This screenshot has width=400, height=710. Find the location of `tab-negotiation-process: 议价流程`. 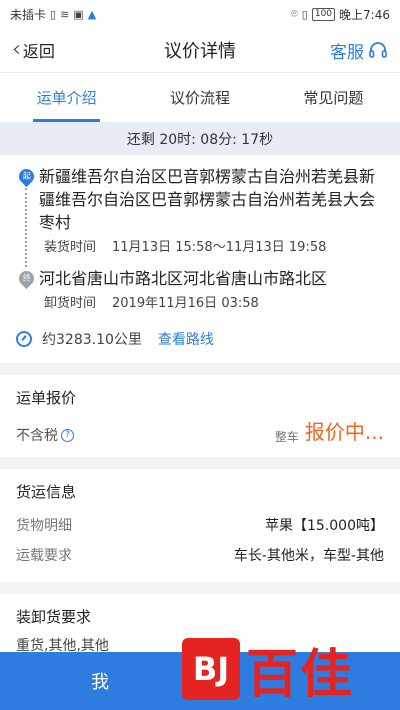

tab-negotiation-process: 议价流程 is located at coordinates (199, 97).